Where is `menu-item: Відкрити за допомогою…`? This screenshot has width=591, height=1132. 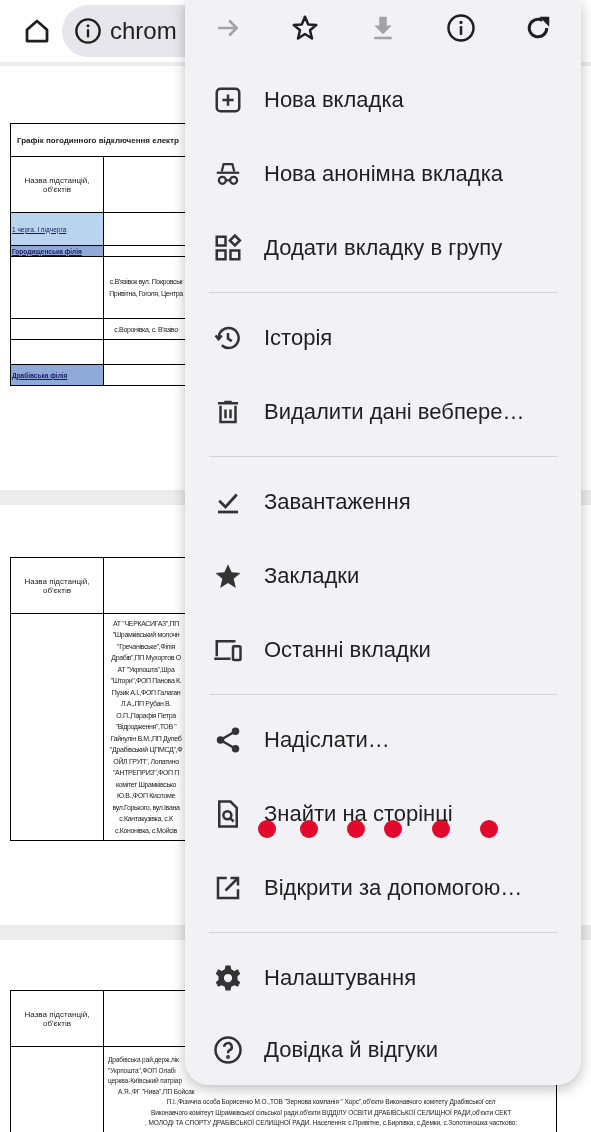
menu-item: Відкрити за допомогою… is located at coordinates (383, 888).